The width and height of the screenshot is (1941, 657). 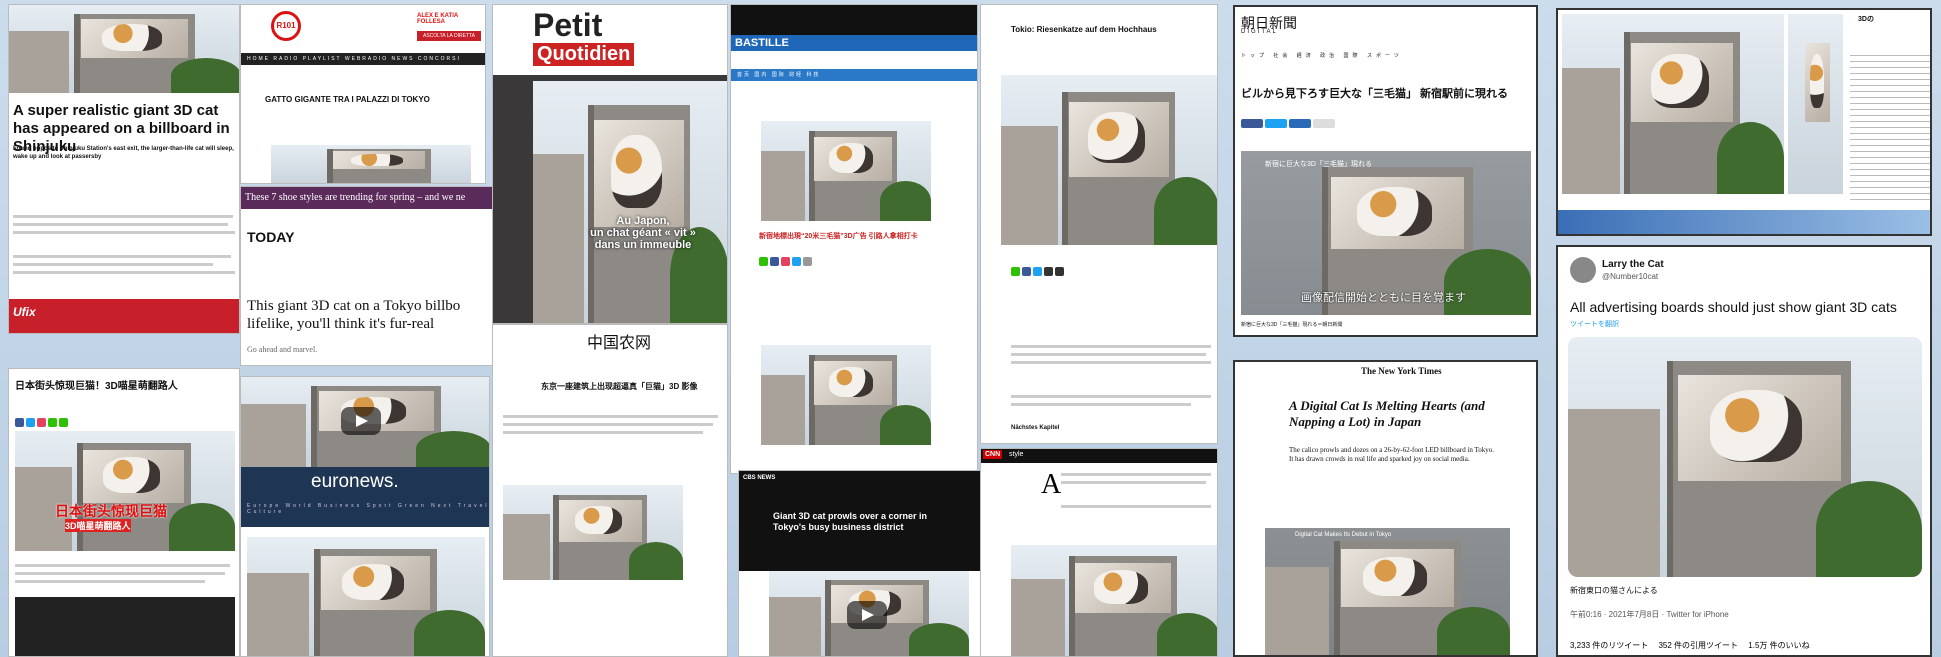 What do you see at coordinates (1778, 645) in the screenshot?
I see `like-count: 1.5万 件のいいね` at bounding box center [1778, 645].